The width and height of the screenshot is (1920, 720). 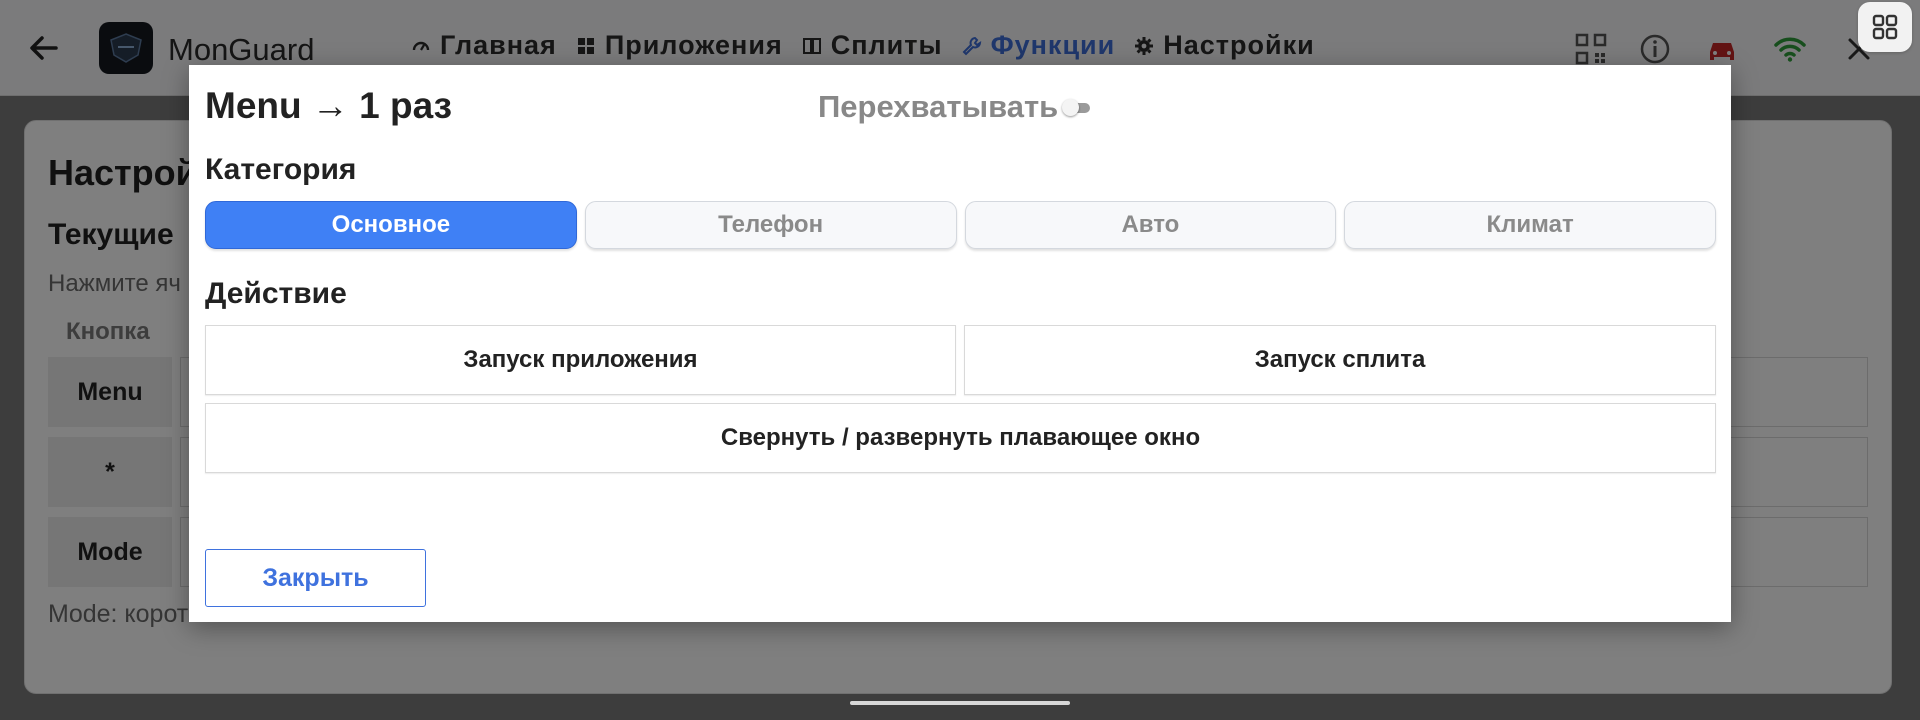 I want to click on action-label: Действие, so click(x=276, y=293).